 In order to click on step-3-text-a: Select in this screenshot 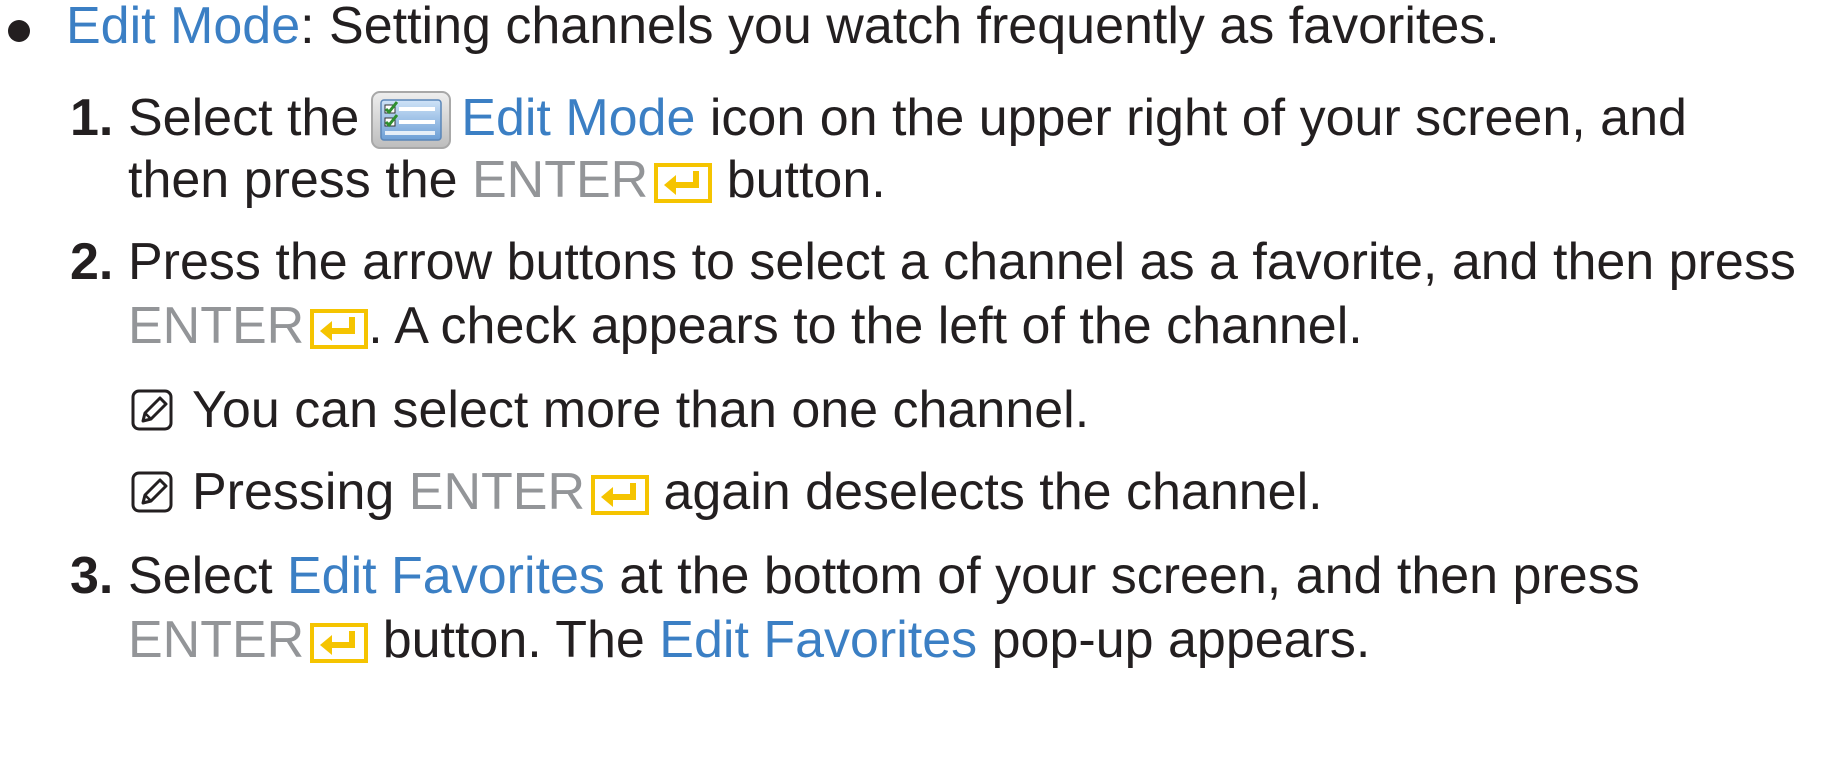, I will do `click(207, 576)`.